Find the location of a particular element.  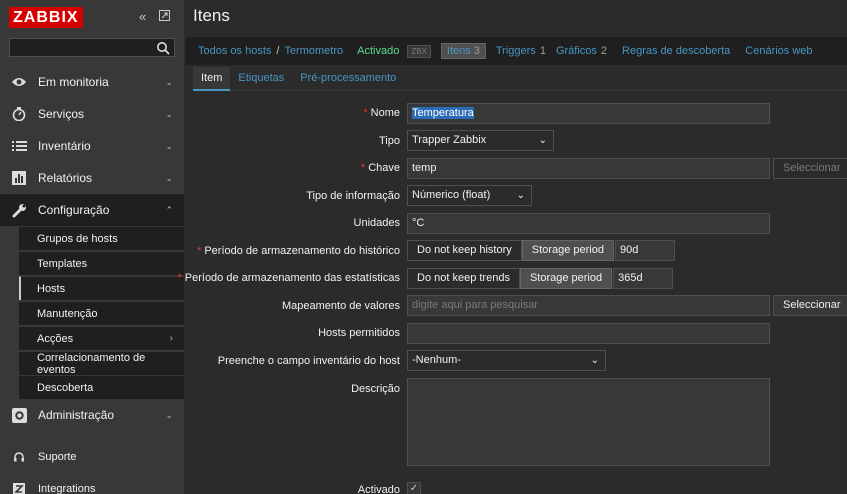

menu-administration: Administração ⌄ is located at coordinates (92, 415).